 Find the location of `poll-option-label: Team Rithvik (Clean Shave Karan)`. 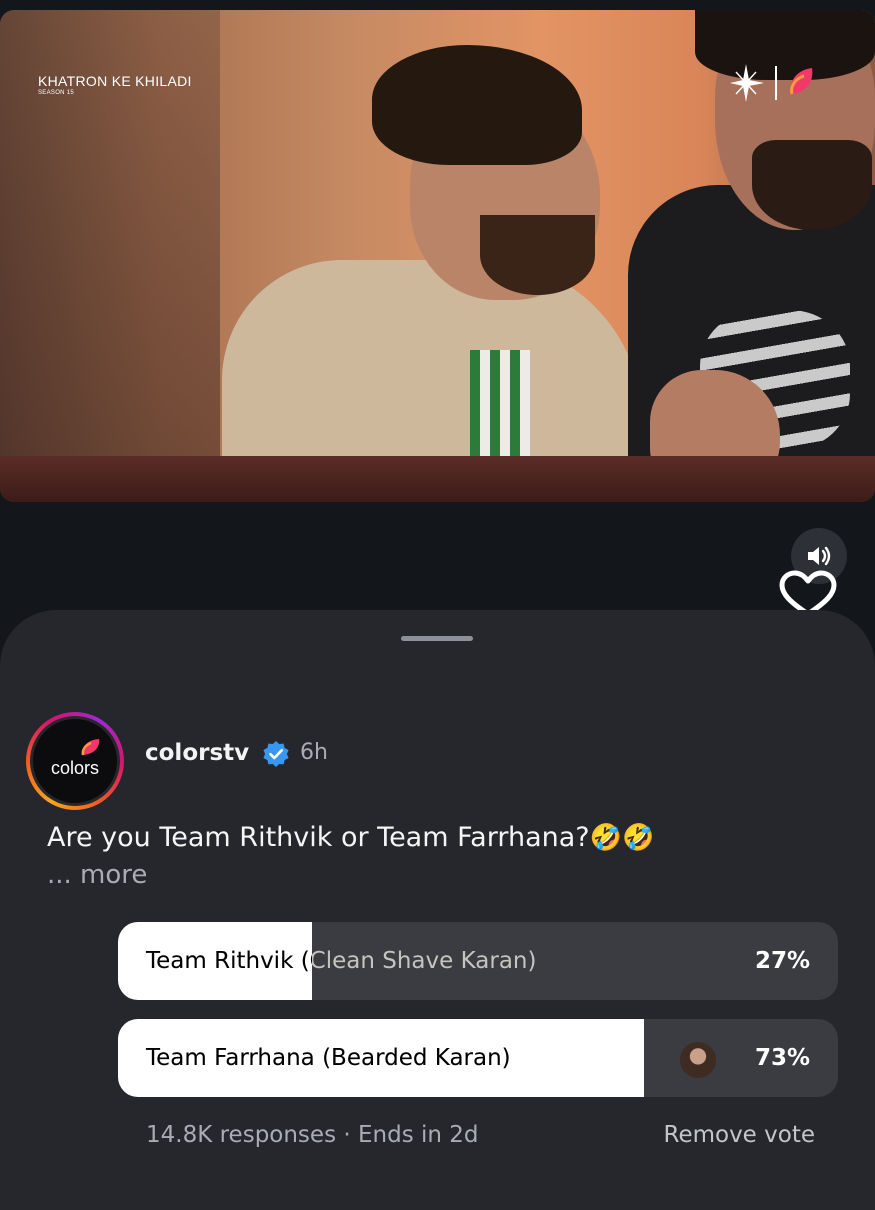

poll-option-label: Team Rithvik (Clean Shave Karan) is located at coordinates (341, 961).